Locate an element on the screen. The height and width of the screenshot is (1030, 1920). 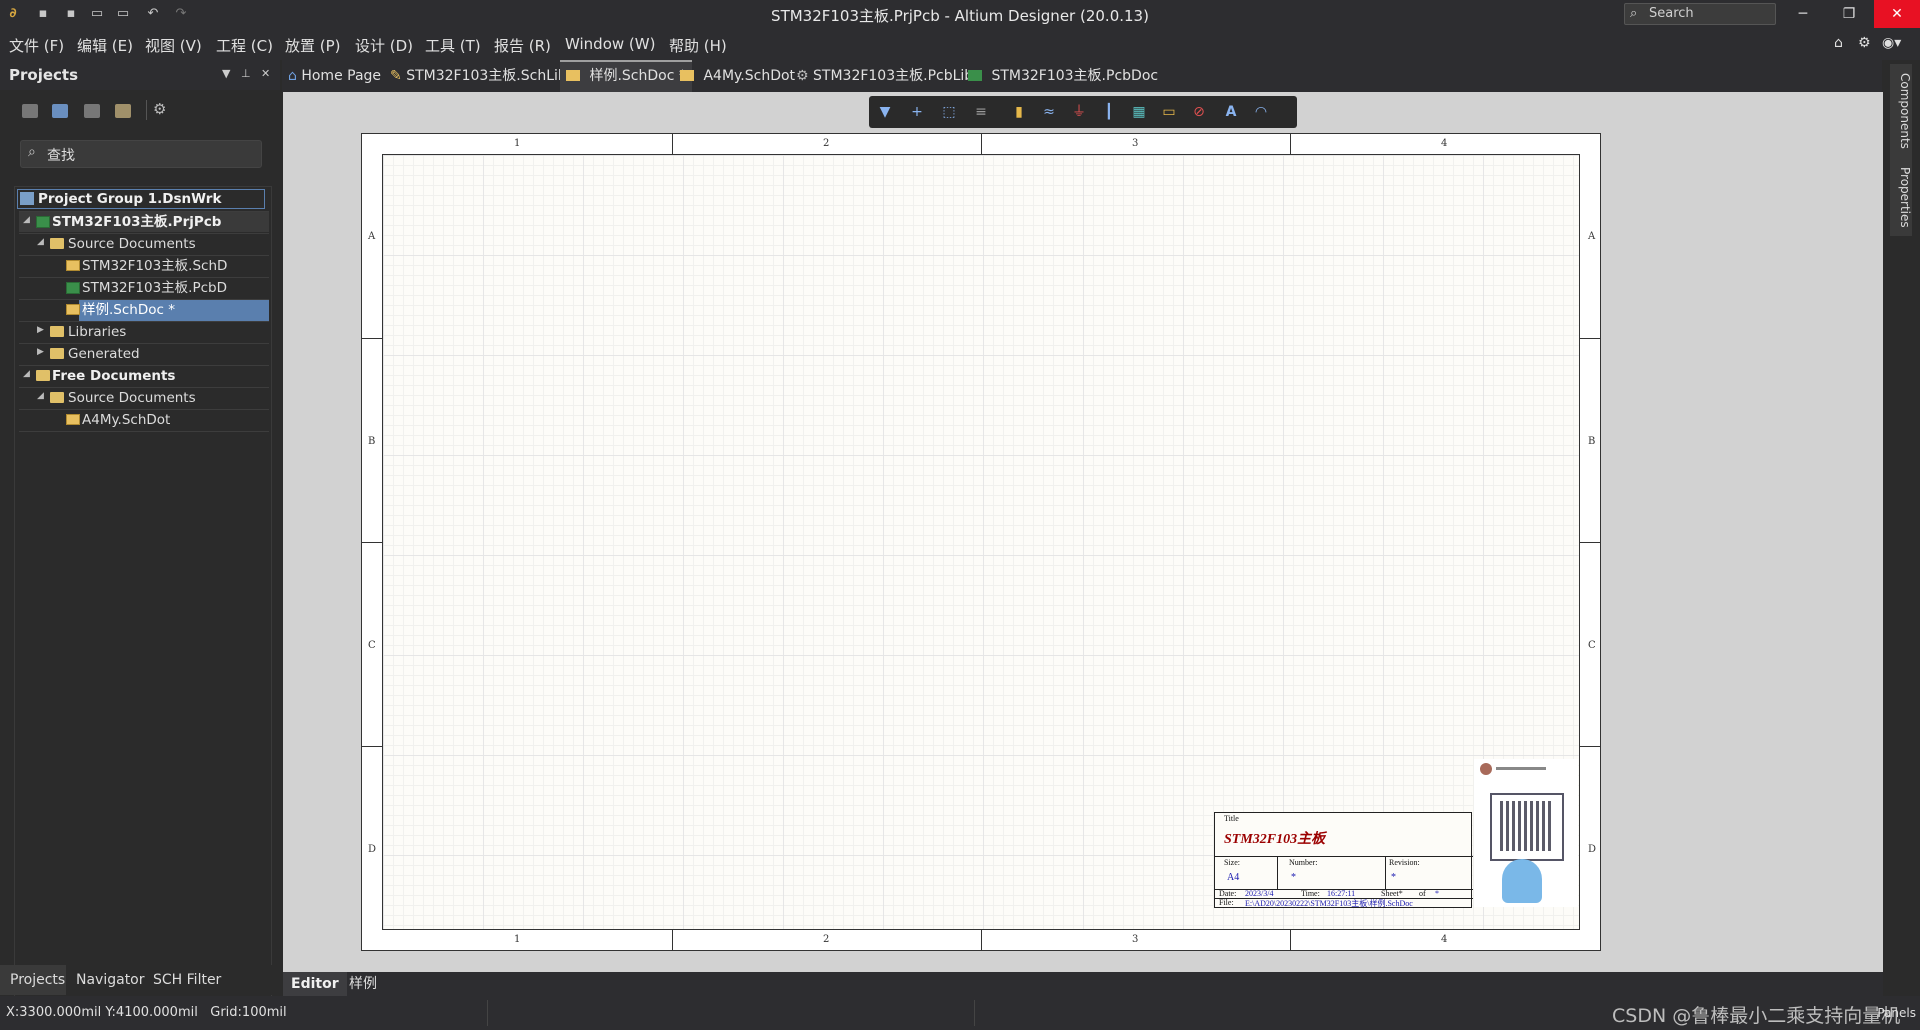
menu-window: Window (W) is located at coordinates (610, 44).